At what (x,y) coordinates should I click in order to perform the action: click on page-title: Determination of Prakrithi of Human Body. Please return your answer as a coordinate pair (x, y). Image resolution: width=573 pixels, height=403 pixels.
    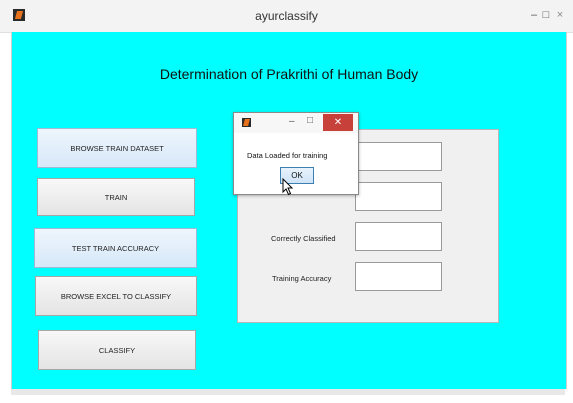
    Looking at the image, I should click on (289, 74).